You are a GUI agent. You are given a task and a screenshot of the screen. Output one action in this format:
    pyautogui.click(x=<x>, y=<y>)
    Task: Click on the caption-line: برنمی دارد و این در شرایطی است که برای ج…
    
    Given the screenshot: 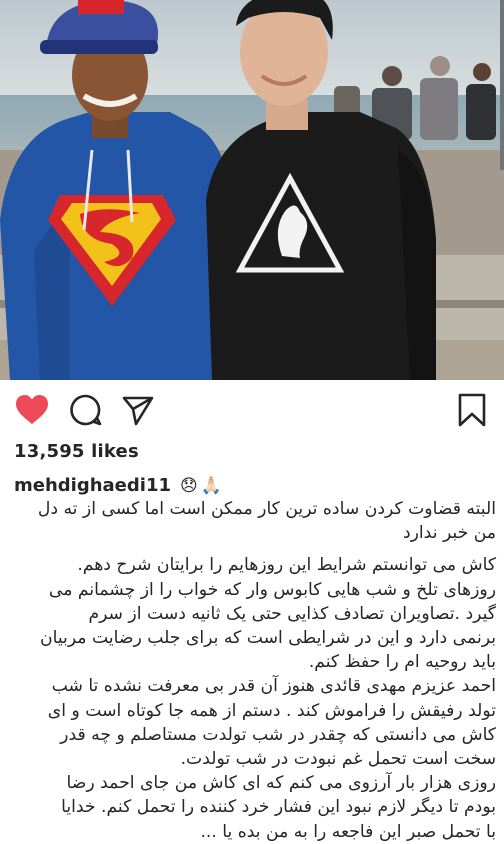 What is the action you would take?
    pyautogui.click(x=267, y=638)
    